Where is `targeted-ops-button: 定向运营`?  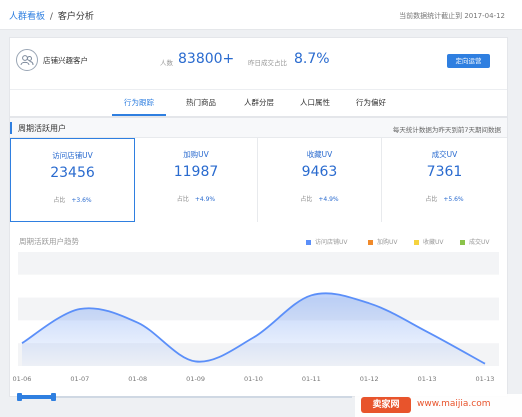 targeted-ops-button: 定向运营 is located at coordinates (468, 61).